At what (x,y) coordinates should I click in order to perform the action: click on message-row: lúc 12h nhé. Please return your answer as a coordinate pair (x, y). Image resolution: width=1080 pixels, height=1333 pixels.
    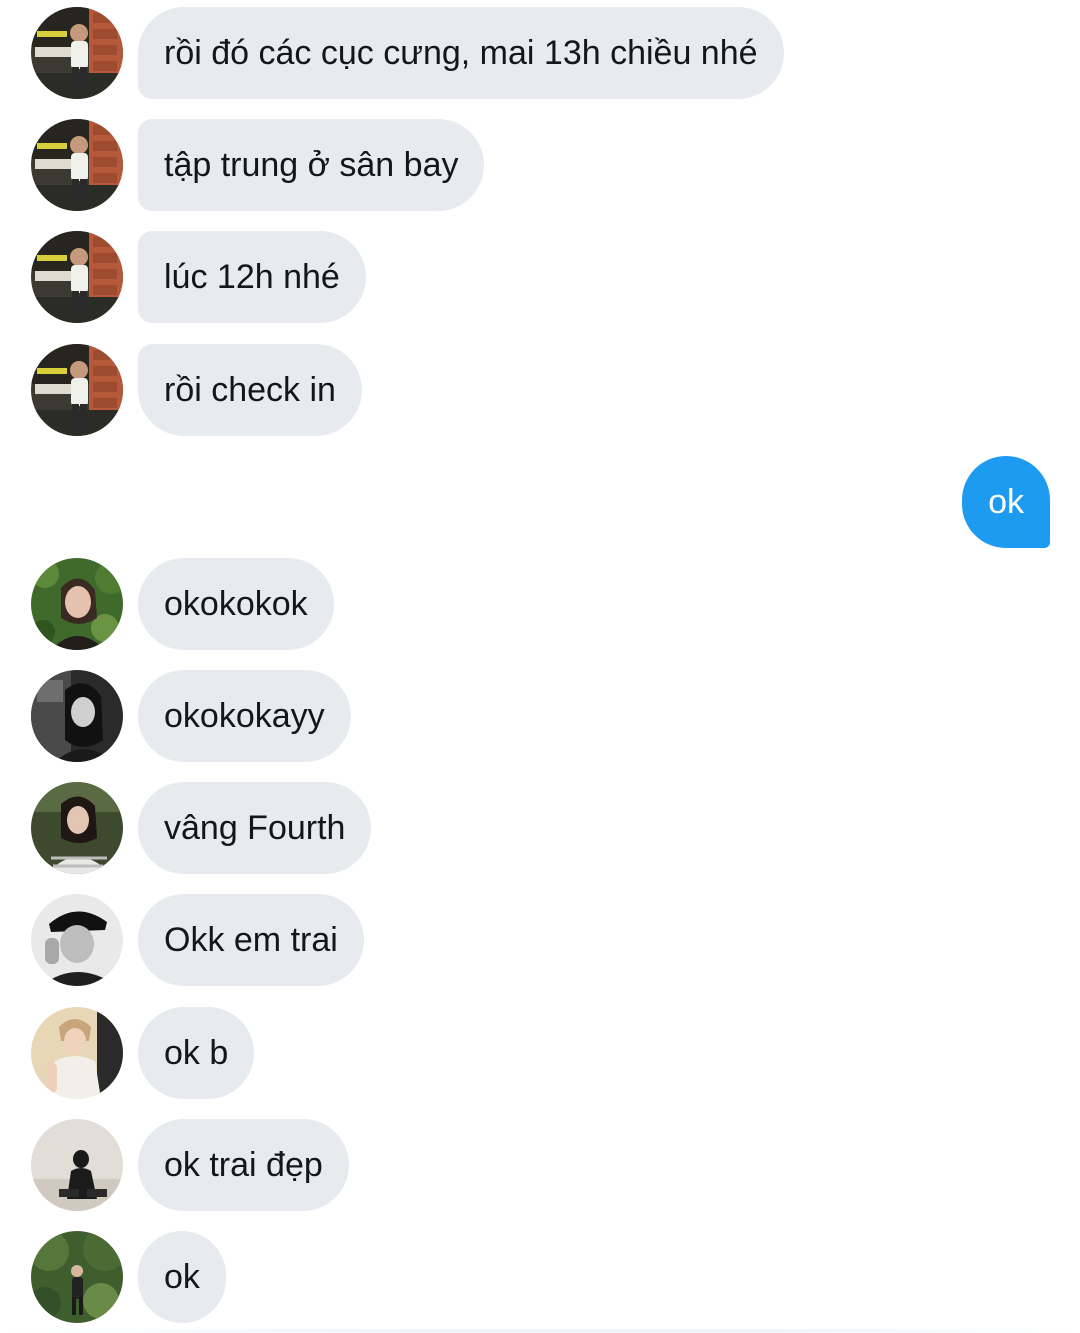
    Looking at the image, I should click on (540, 277).